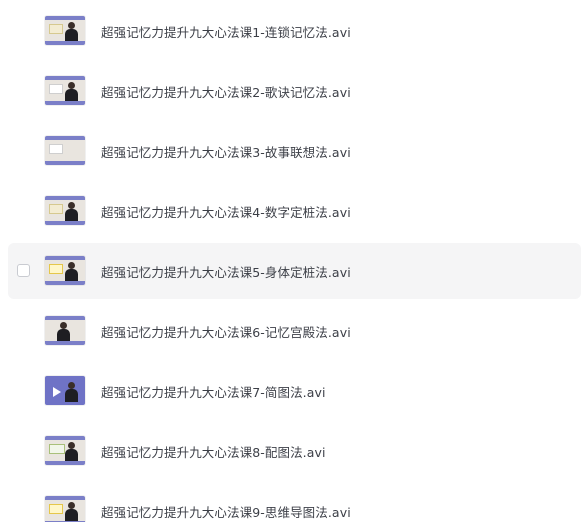  Describe the element at coordinates (226, 91) in the screenshot. I see `file-name: 超强记忆力提升九大心法课2-歌诀记忆法.avi` at that location.